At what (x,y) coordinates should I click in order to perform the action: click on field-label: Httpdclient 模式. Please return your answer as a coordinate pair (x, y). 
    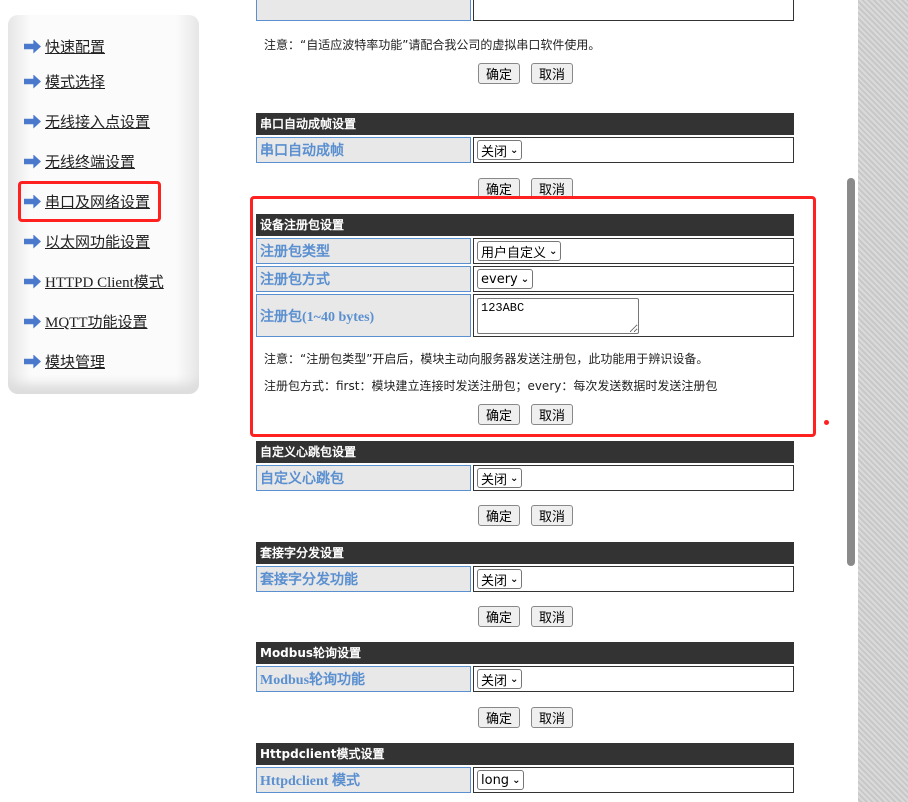
    Looking at the image, I should click on (363, 780).